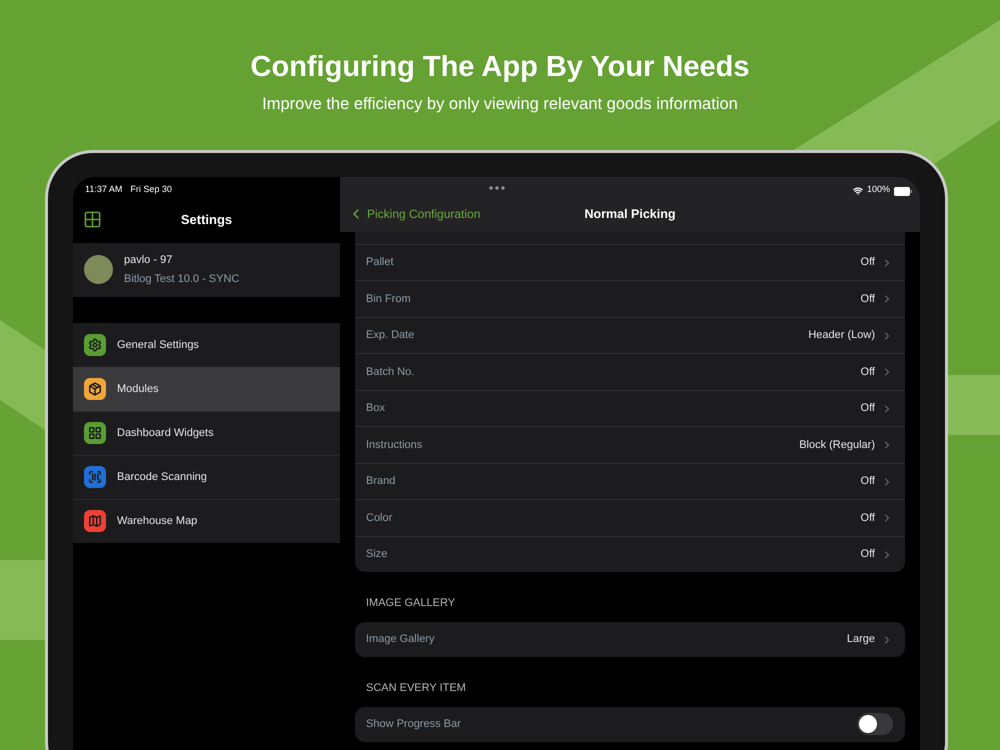  I want to click on row-label: Instructions, so click(394, 445).